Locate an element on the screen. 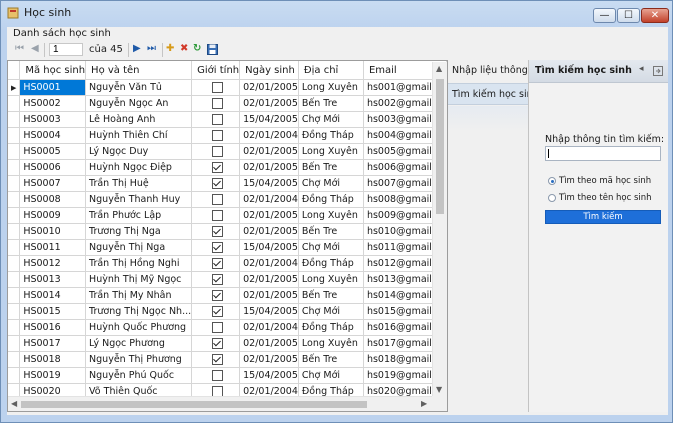 Image resolution: width=673 pixels, height=423 pixels. search-input is located at coordinates (603, 153).